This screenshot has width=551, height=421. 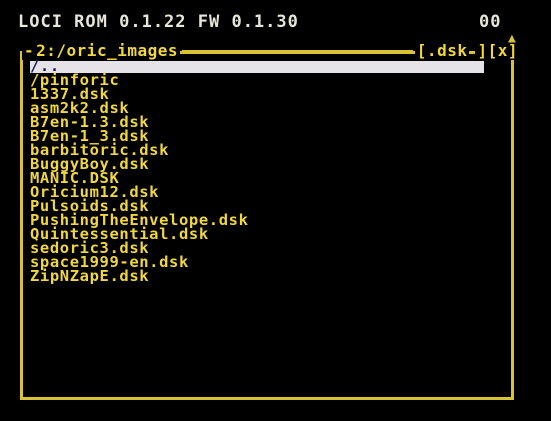 I want to click on extension-filter: [.dsk, so click(x=442, y=51).